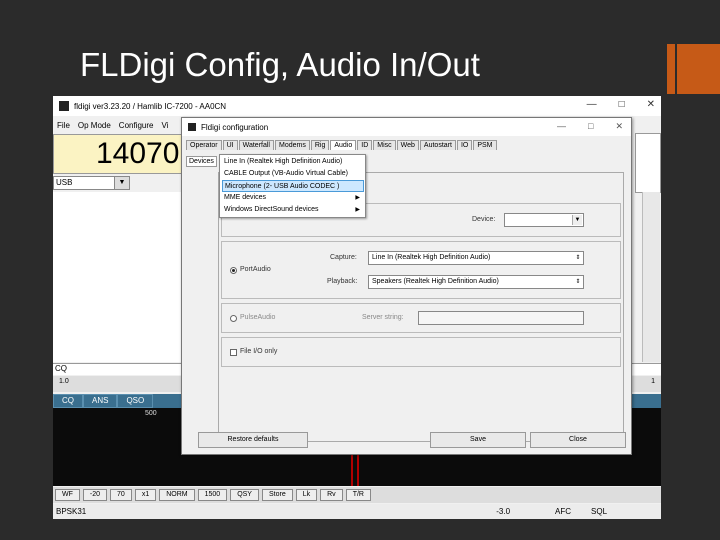 The width and height of the screenshot is (720, 540). I want to click on app-icon, so click(64, 106).